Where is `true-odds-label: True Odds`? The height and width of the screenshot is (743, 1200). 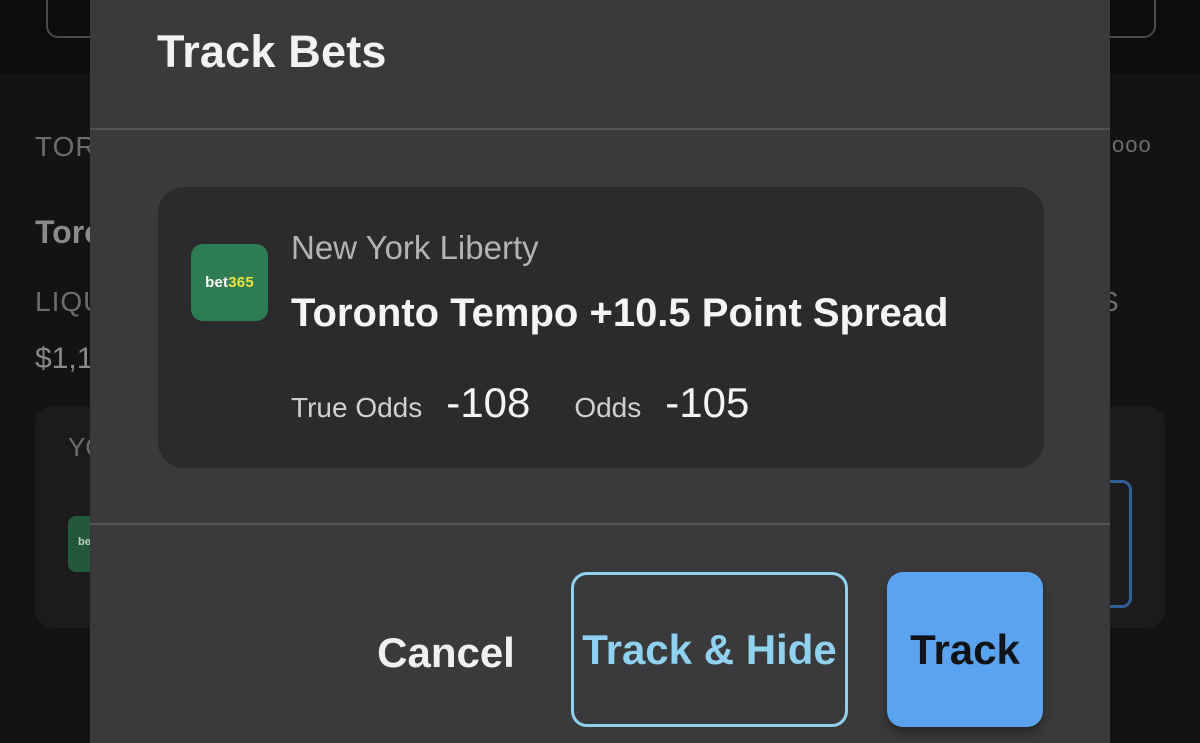
true-odds-label: True Odds is located at coordinates (357, 407).